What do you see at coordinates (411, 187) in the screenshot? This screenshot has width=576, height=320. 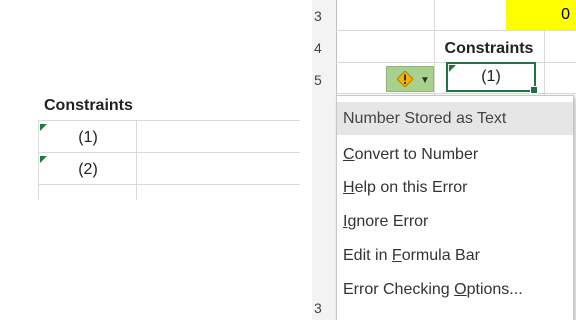 I see `menu-label-part: elp on this Error` at bounding box center [411, 187].